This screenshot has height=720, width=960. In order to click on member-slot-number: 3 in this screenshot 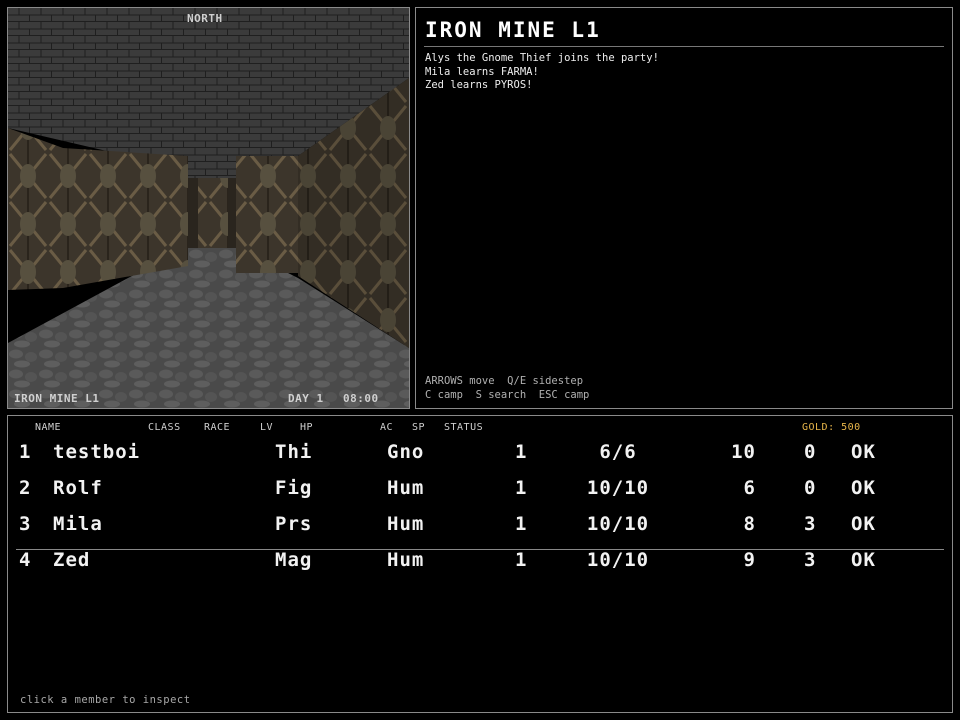, I will do `click(25, 524)`.